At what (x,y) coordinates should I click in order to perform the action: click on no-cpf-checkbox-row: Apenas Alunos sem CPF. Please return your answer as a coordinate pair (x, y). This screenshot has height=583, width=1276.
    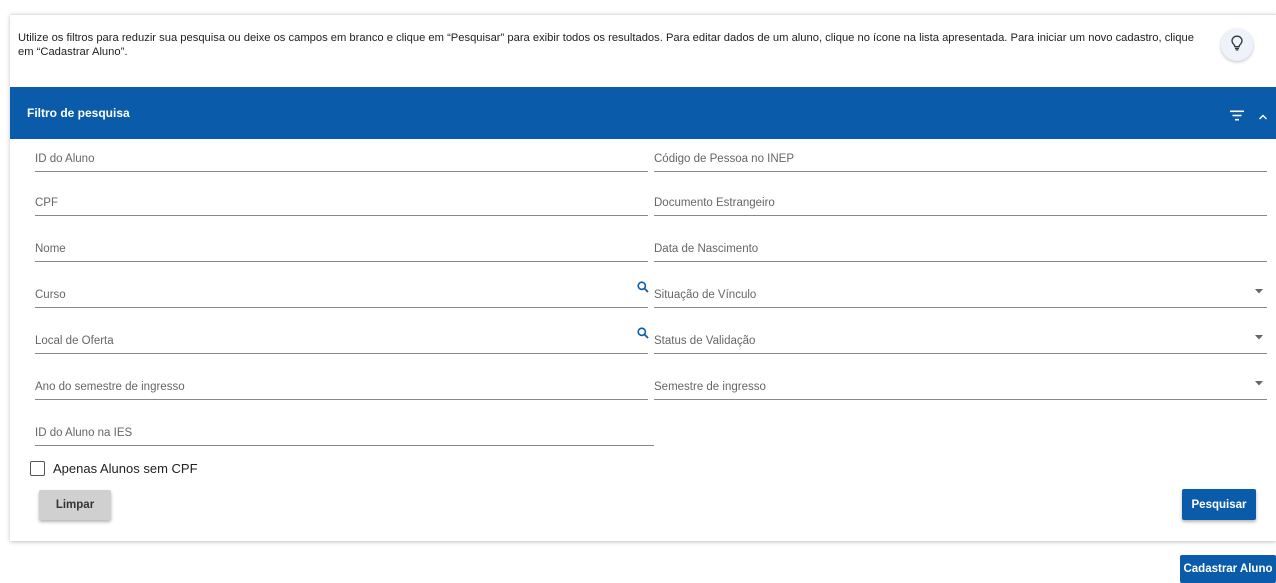
    Looking at the image, I should click on (114, 468).